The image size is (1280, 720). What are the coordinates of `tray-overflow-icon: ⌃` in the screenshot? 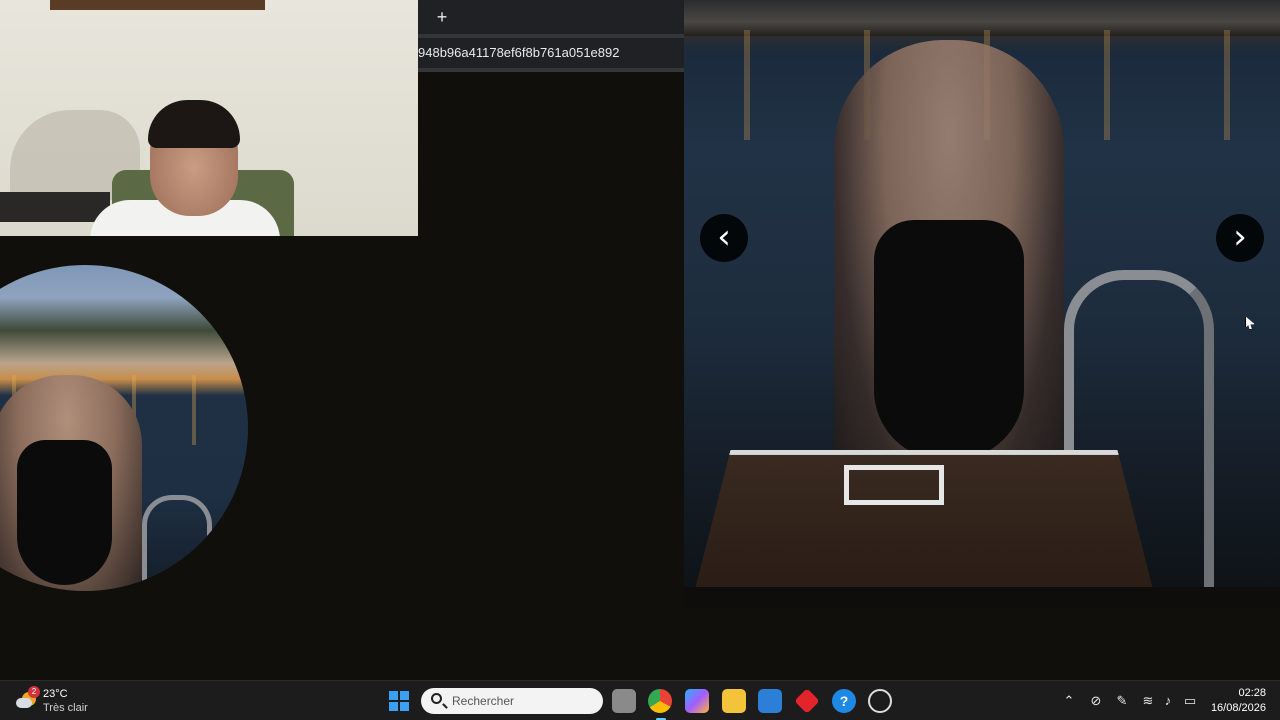 It's located at (1069, 701).